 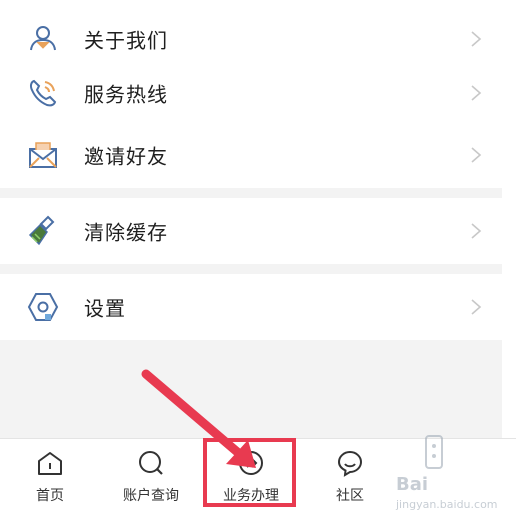 I want to click on tab-home: 首页, so click(x=50, y=478).